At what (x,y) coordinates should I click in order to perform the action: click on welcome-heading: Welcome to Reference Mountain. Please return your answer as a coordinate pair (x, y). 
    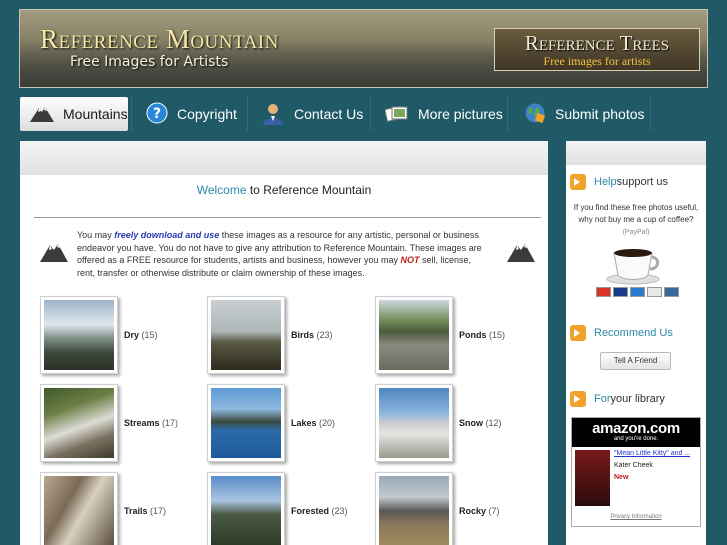
    Looking at the image, I should click on (284, 190).